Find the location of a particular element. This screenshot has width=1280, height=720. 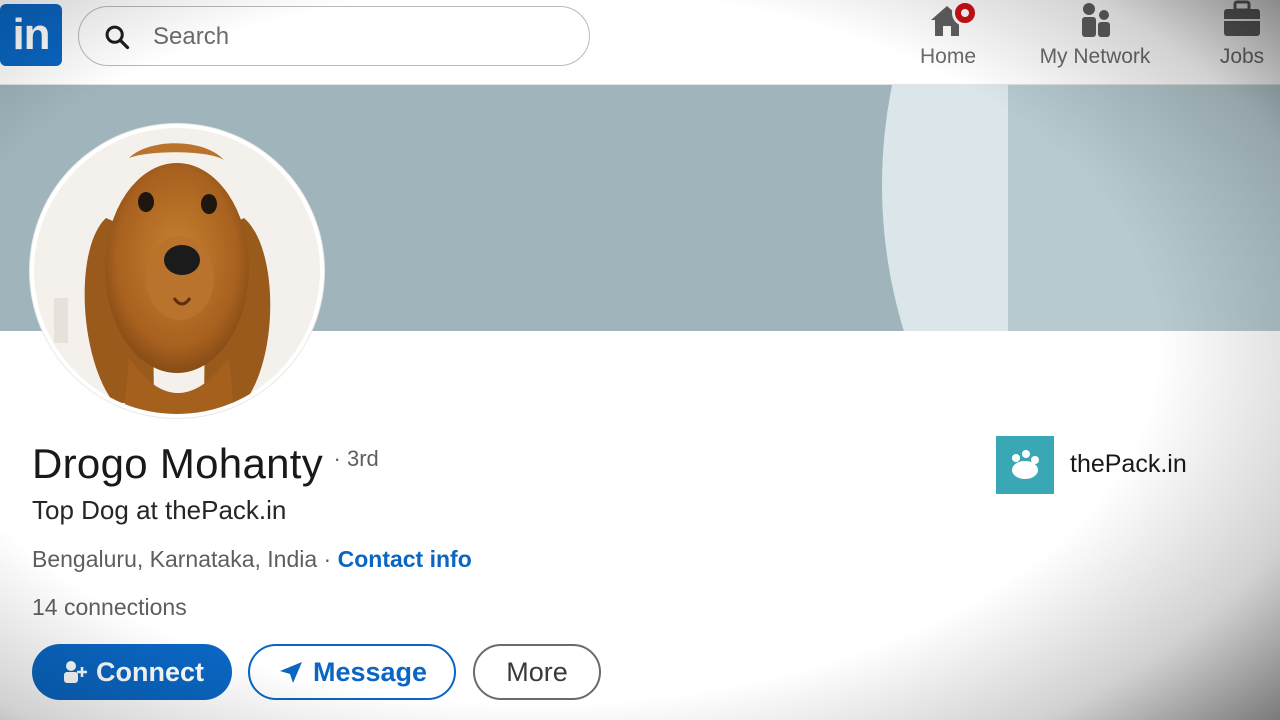

nav-my-network: My Network is located at coordinates (1095, 42).